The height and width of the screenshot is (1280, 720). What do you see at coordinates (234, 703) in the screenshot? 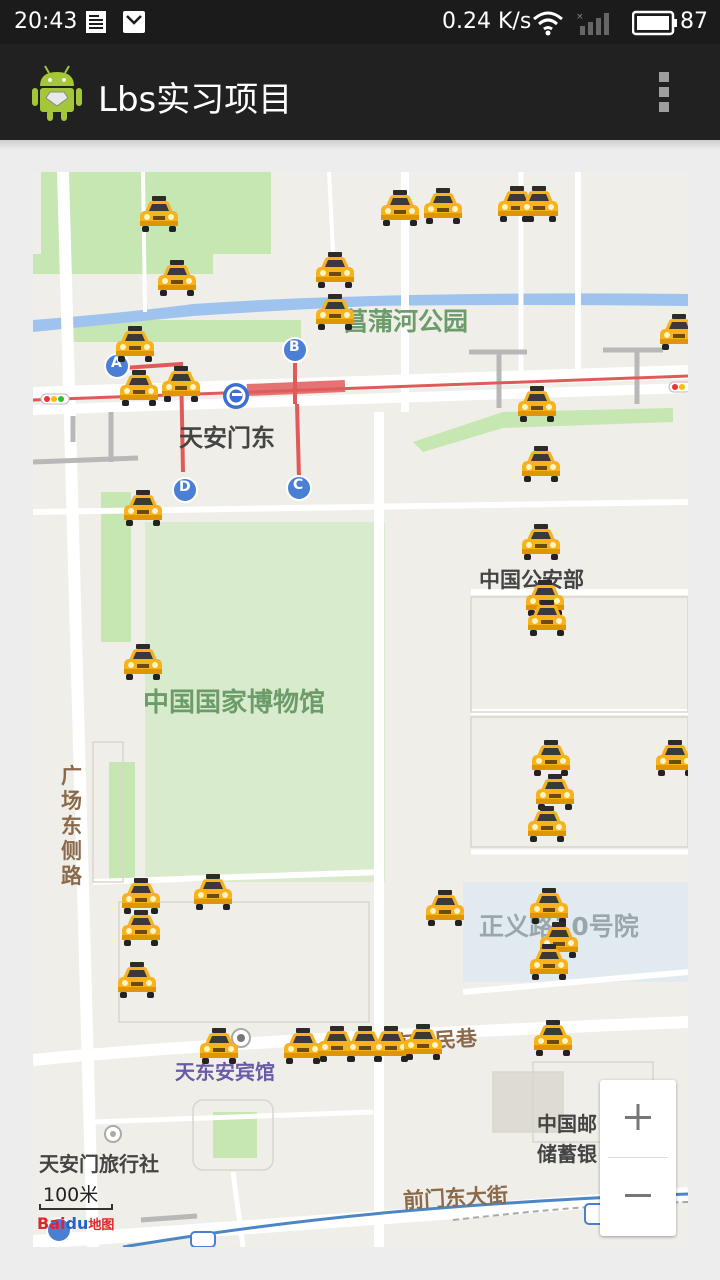
I see `label-museum: 中国国家博物馆` at bounding box center [234, 703].